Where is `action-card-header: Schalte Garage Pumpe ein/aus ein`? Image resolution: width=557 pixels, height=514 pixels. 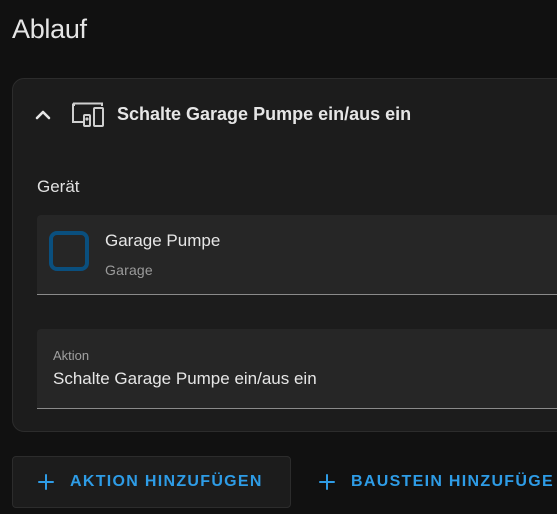 action-card-header: Schalte Garage Pumpe ein/aus ein is located at coordinates (285, 115).